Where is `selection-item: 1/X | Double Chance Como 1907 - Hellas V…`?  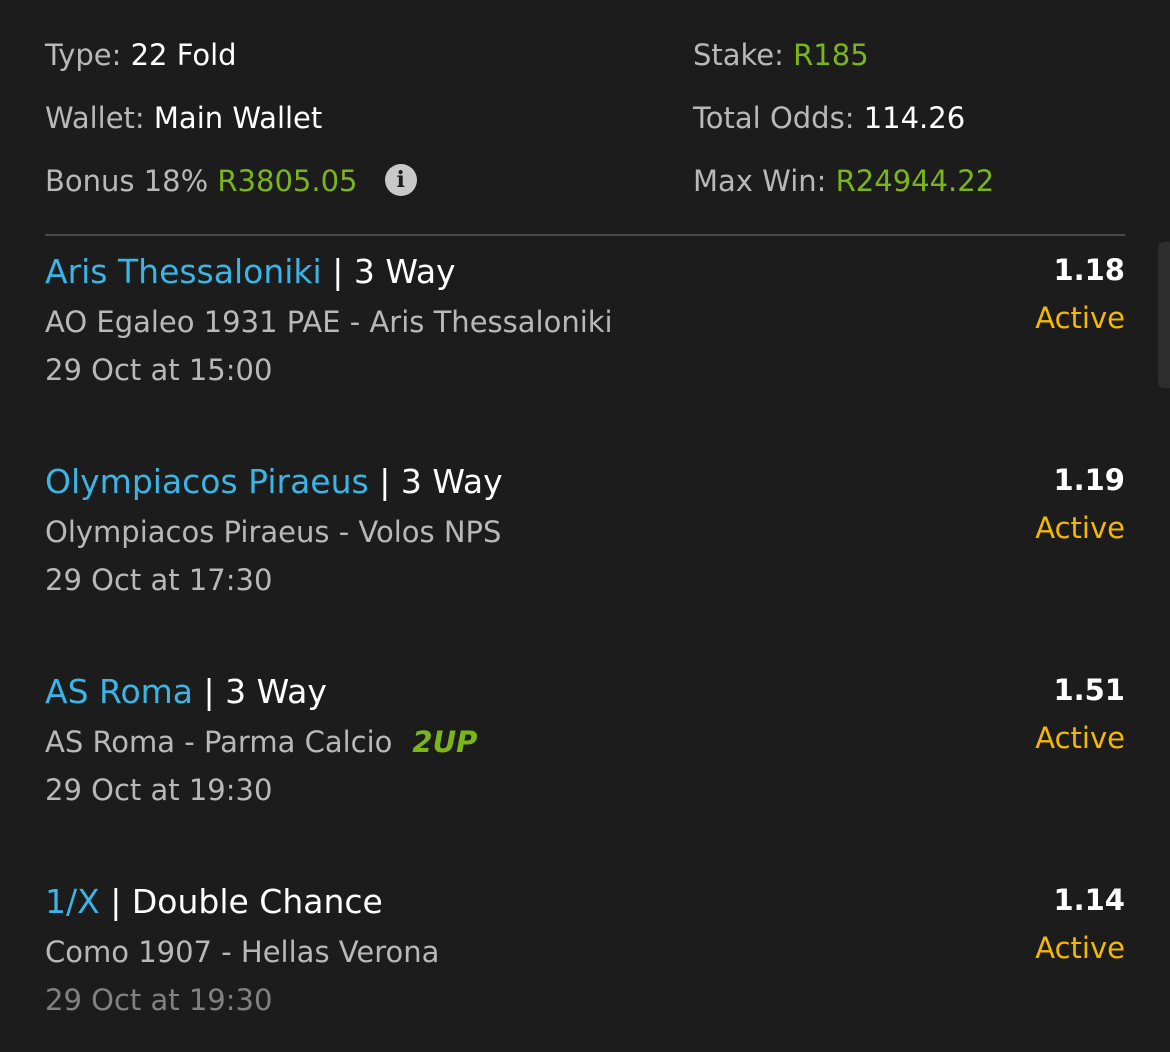
selection-item: 1/X | Double Chance Como 1907 - Hellas V… is located at coordinates (585, 962).